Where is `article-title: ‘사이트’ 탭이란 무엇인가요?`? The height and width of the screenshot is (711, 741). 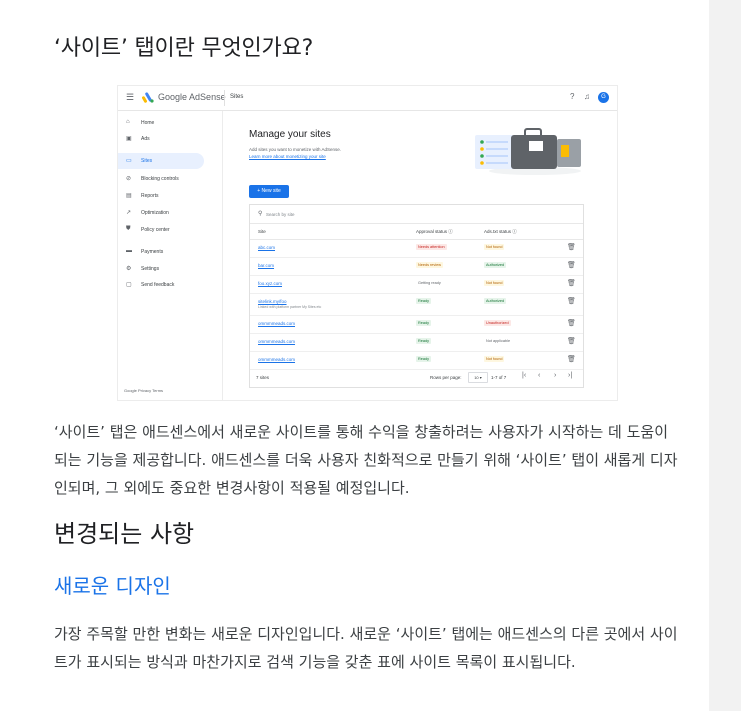 article-title: ‘사이트’ 탭이란 무엇인가요? is located at coordinates (184, 48).